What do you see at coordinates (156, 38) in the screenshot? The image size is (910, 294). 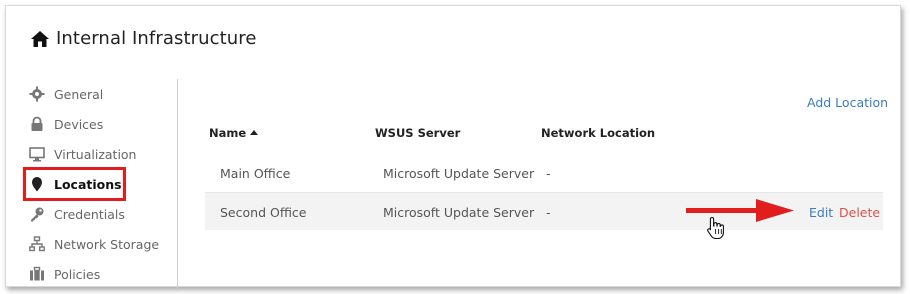 I see `page-title: Internal Infrastructure` at bounding box center [156, 38].